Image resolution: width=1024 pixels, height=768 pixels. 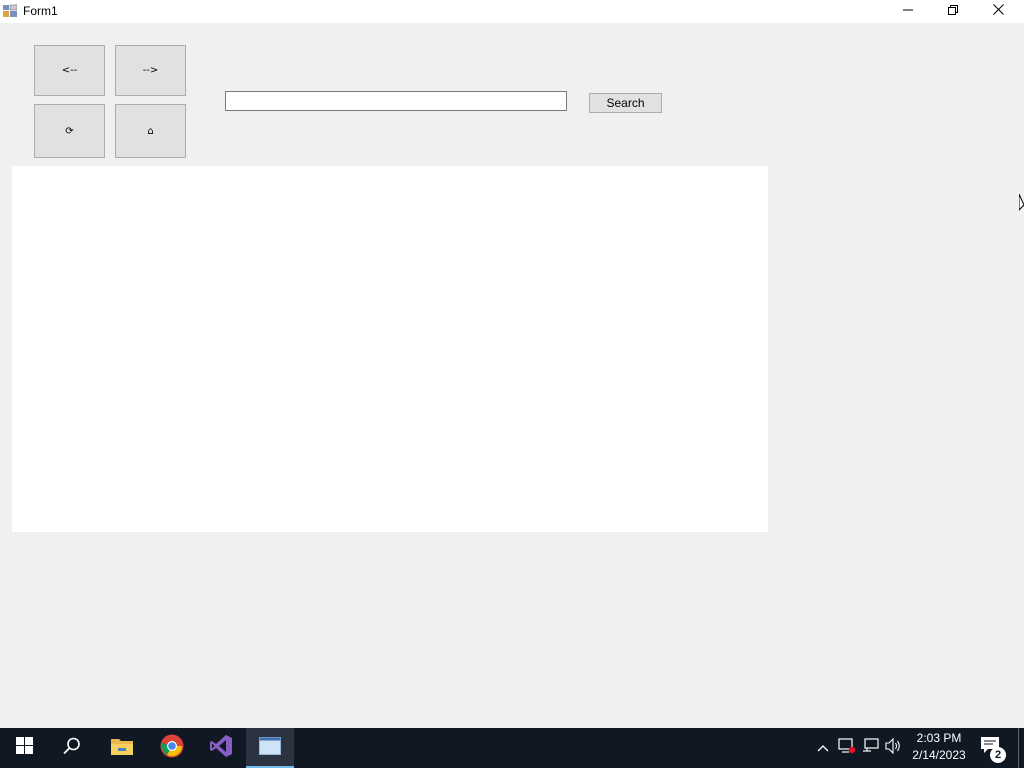 I want to click on mouse-cursor-icon, so click(x=1021, y=202).